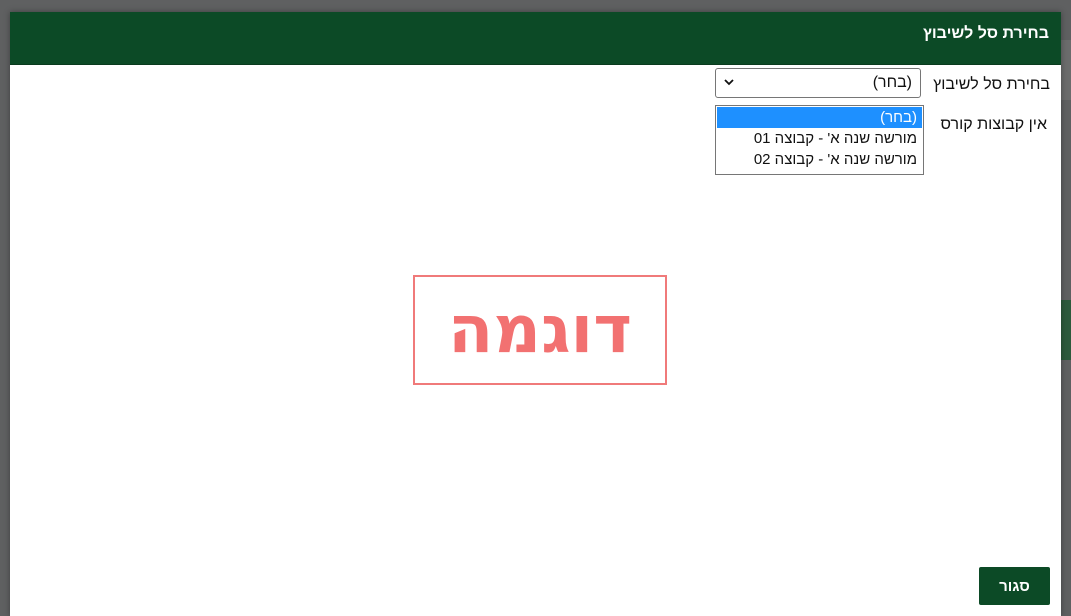 Image resolution: width=1071 pixels, height=616 pixels. What do you see at coordinates (819, 117) in the screenshot?
I see `dropdown-option: (בחר)` at bounding box center [819, 117].